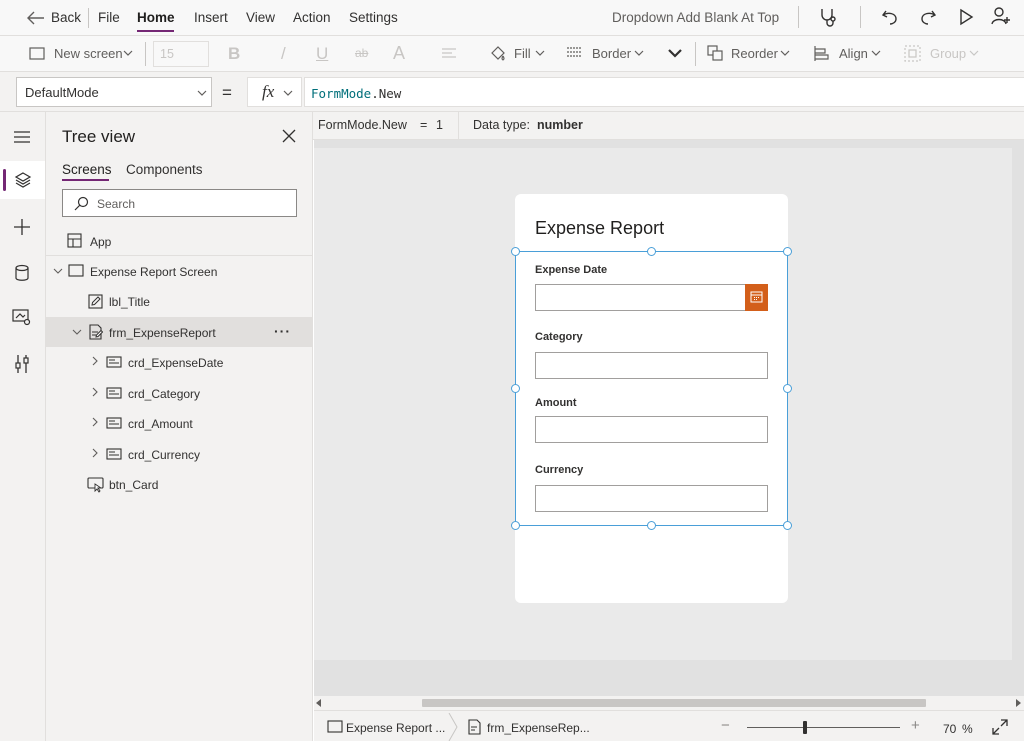 This screenshot has width=1024, height=741. Describe the element at coordinates (181, 54) in the screenshot. I see `font-size-select: 15` at that location.